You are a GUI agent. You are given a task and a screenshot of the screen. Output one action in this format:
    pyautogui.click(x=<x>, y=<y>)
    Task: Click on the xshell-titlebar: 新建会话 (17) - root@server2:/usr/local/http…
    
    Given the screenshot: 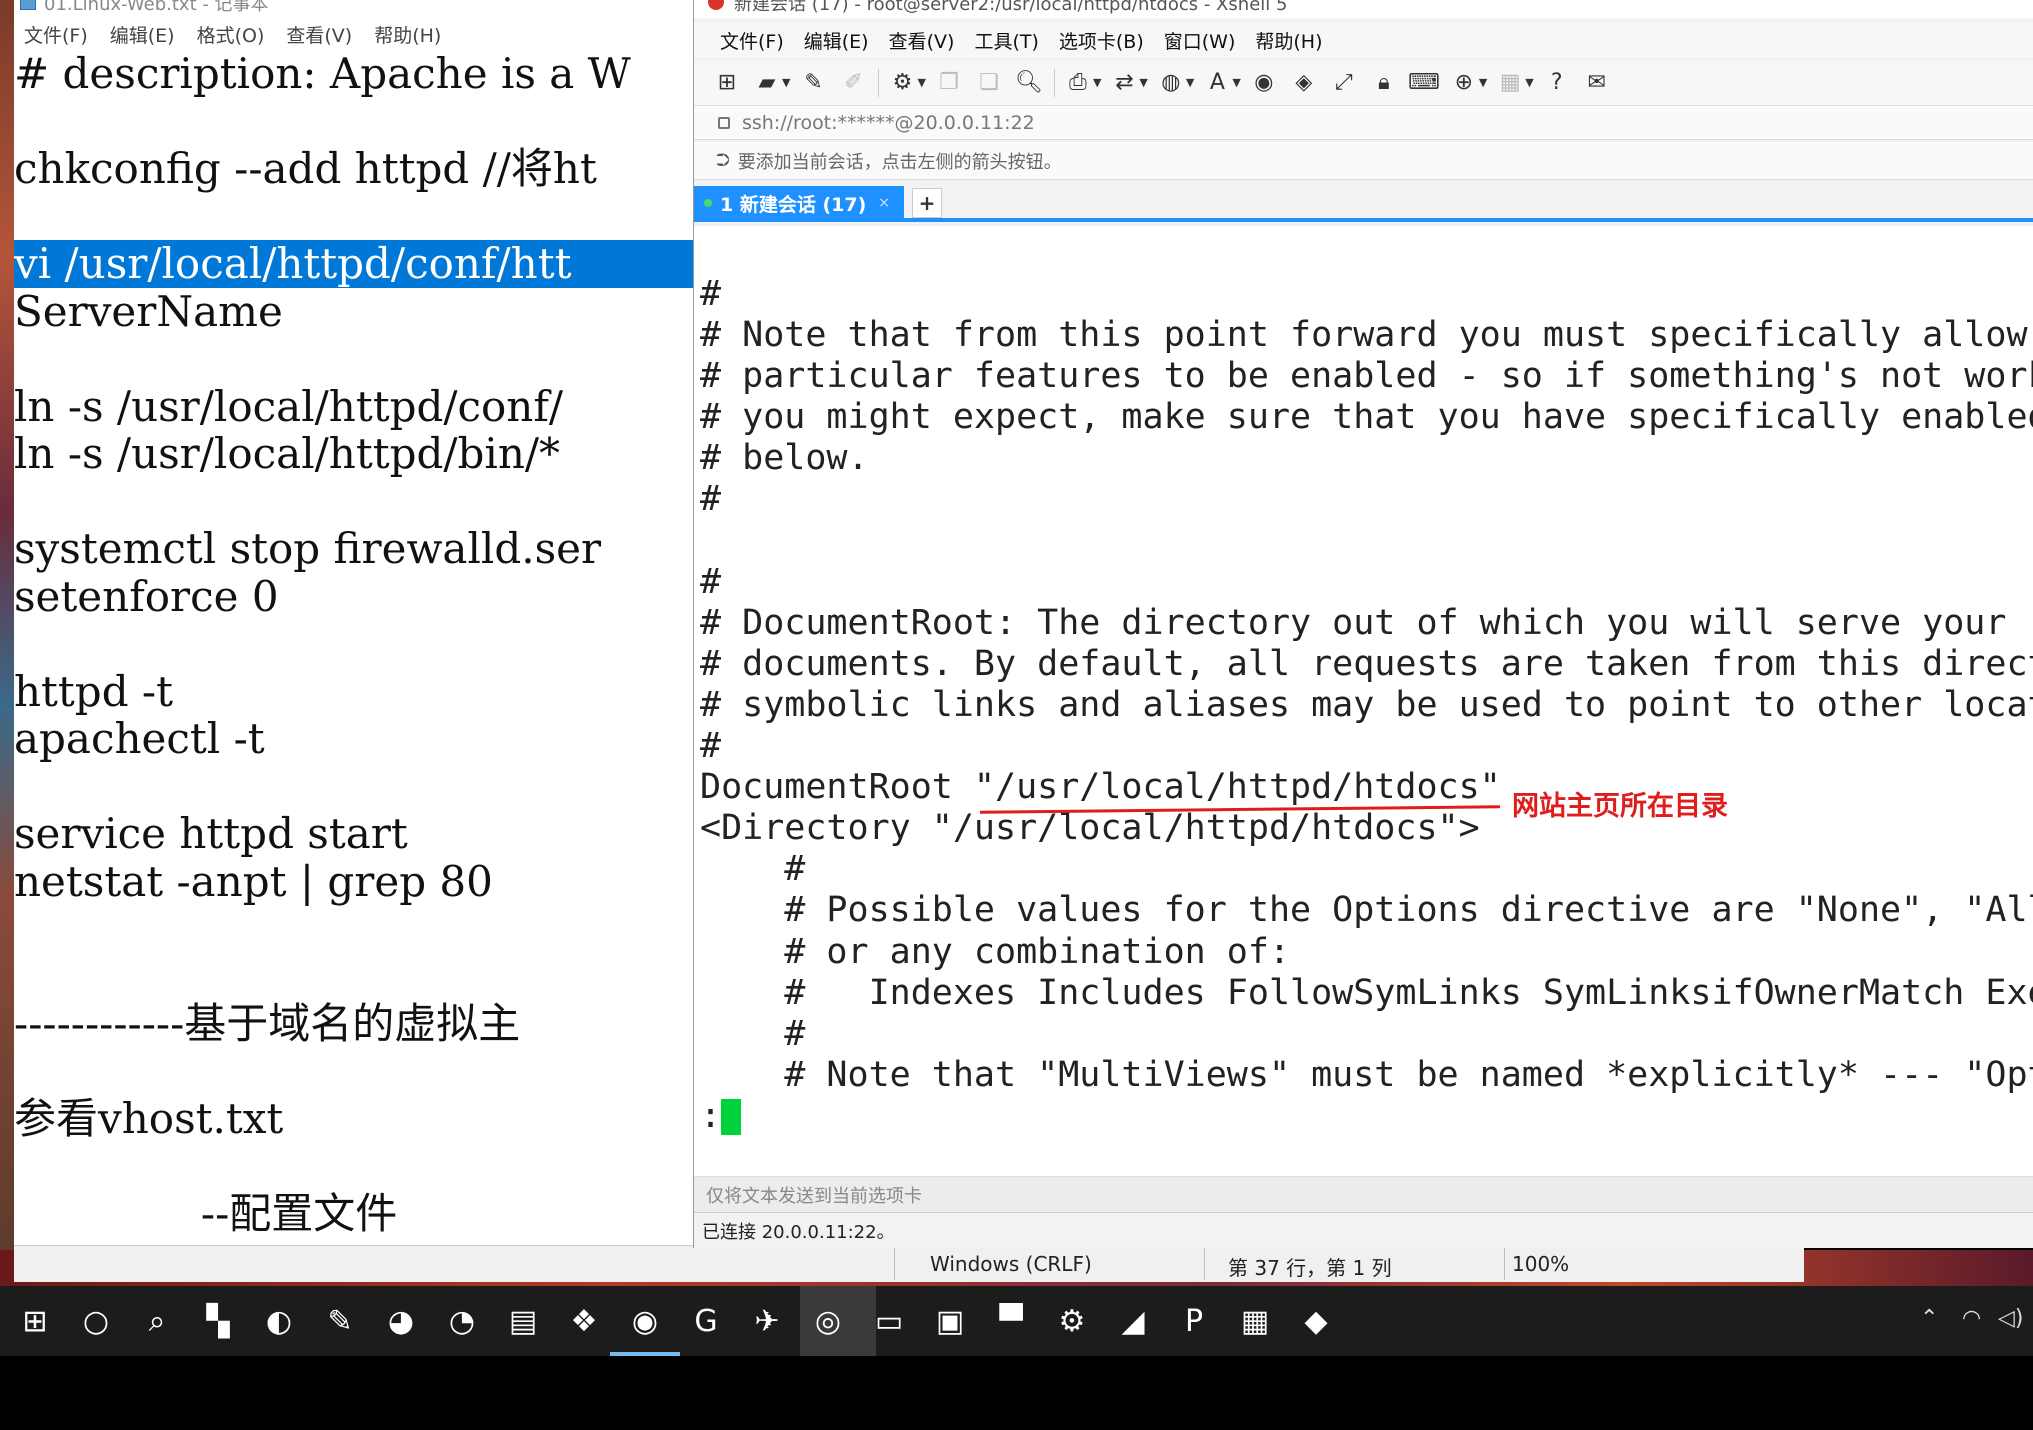 What is the action you would take?
    pyautogui.click(x=1363, y=9)
    